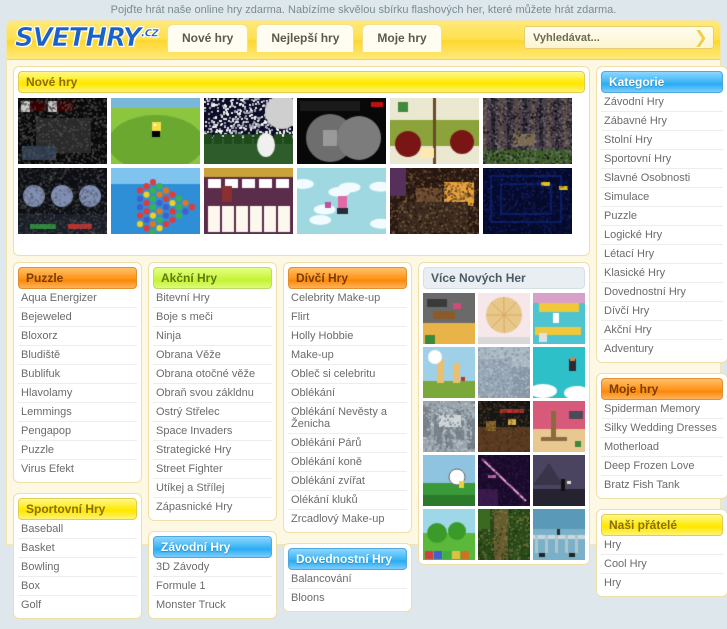 This screenshot has width=727, height=629. Describe the element at coordinates (248, 201) in the screenshot. I see `solitaire-card-game` at that location.